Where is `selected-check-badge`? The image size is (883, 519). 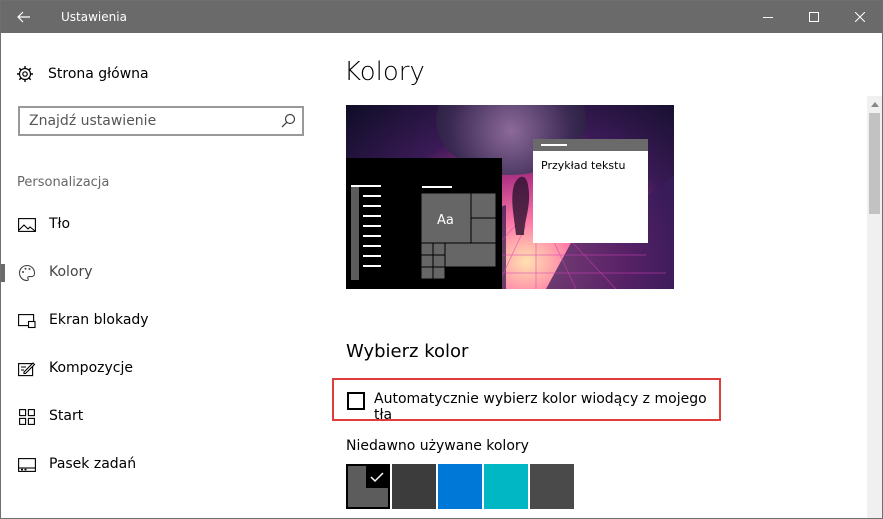
selected-check-badge is located at coordinates (377, 477).